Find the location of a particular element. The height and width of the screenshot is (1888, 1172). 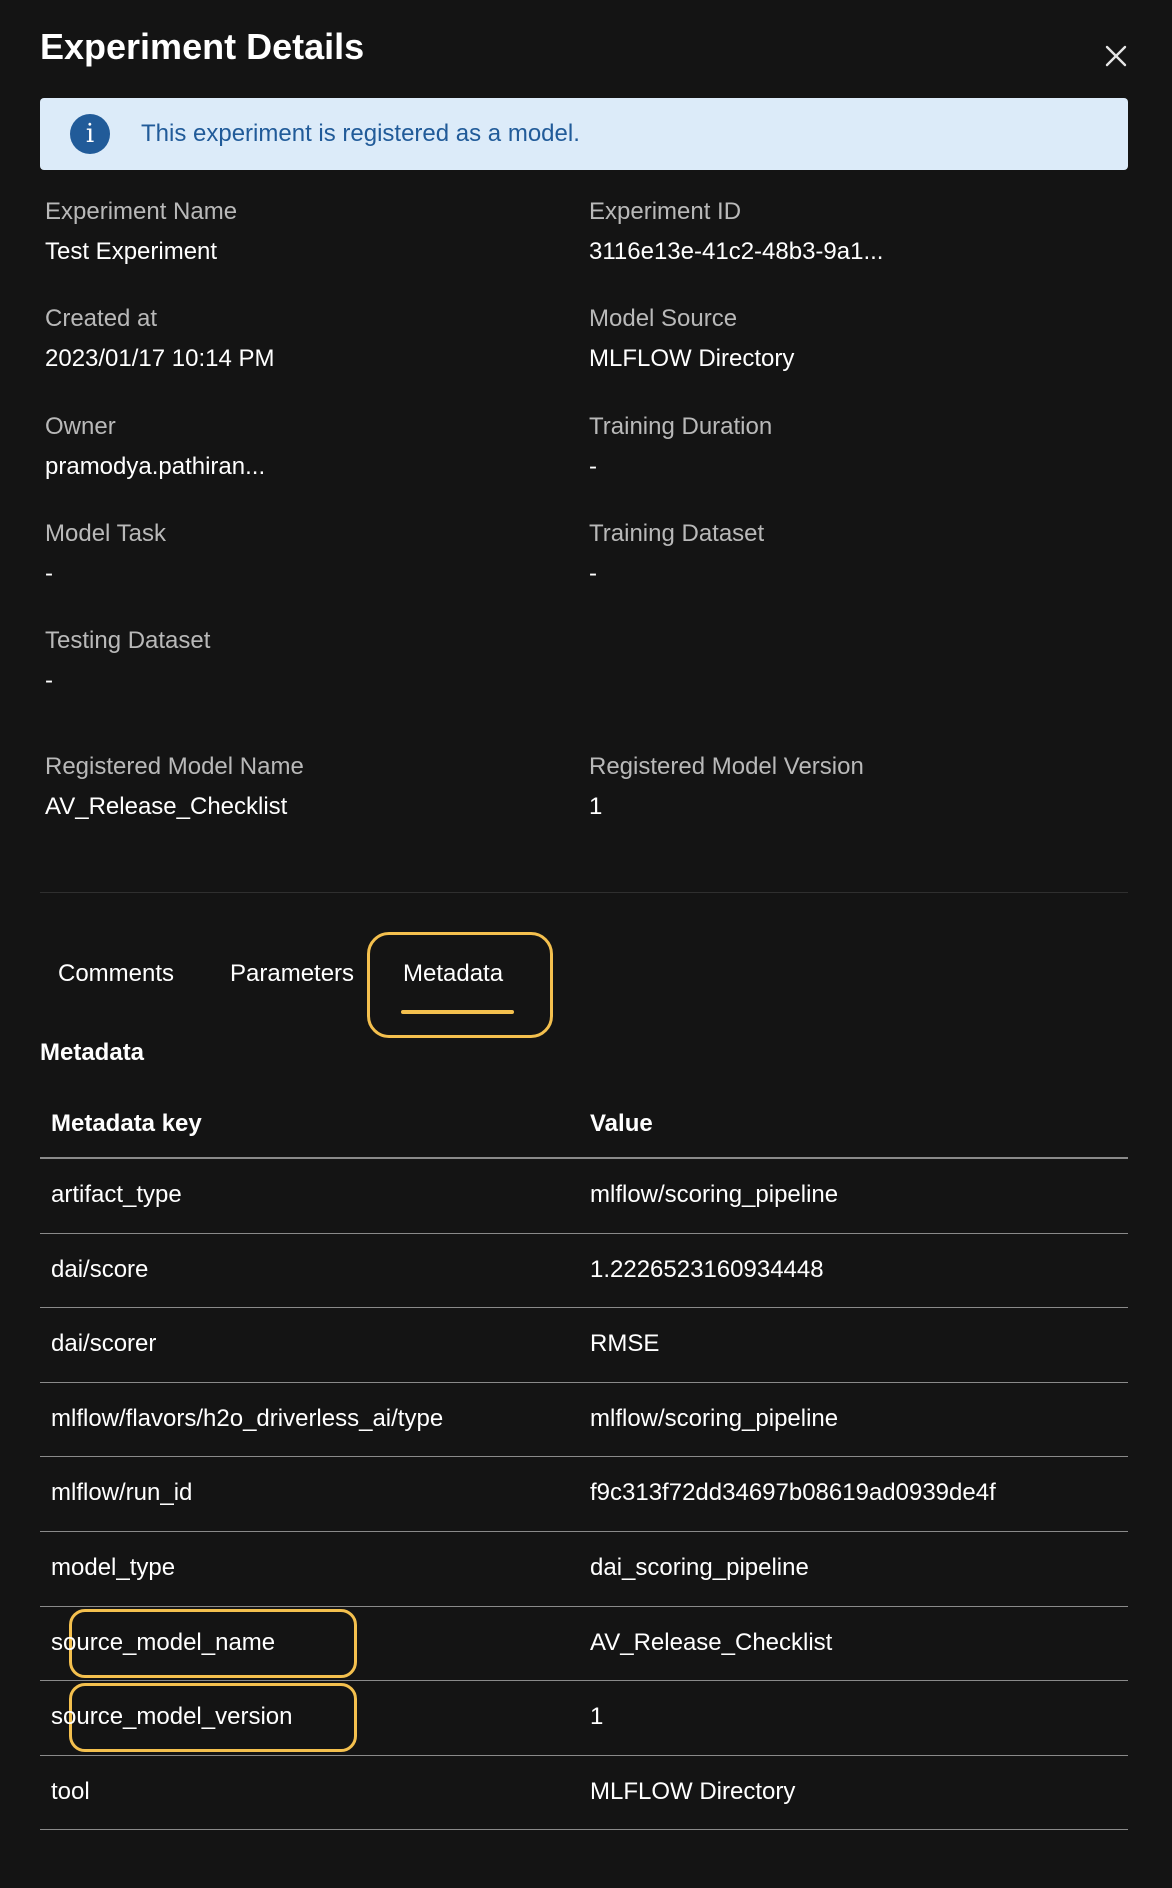

metadata-section-title: Metadata is located at coordinates (92, 1052).